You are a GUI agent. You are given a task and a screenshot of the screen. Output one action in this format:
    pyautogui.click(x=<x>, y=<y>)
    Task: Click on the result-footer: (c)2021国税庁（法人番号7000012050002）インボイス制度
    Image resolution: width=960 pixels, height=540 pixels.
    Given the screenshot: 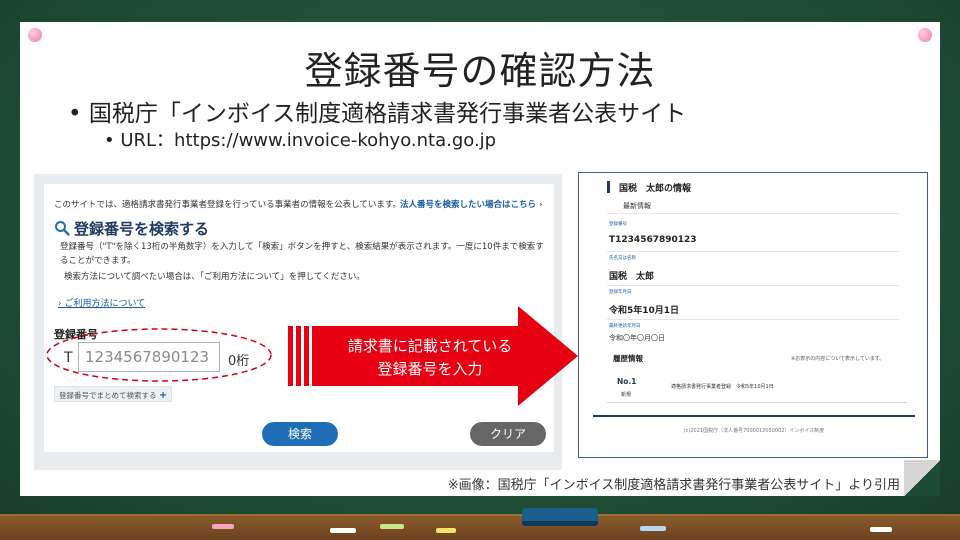 What is the action you would take?
    pyautogui.click(x=754, y=431)
    